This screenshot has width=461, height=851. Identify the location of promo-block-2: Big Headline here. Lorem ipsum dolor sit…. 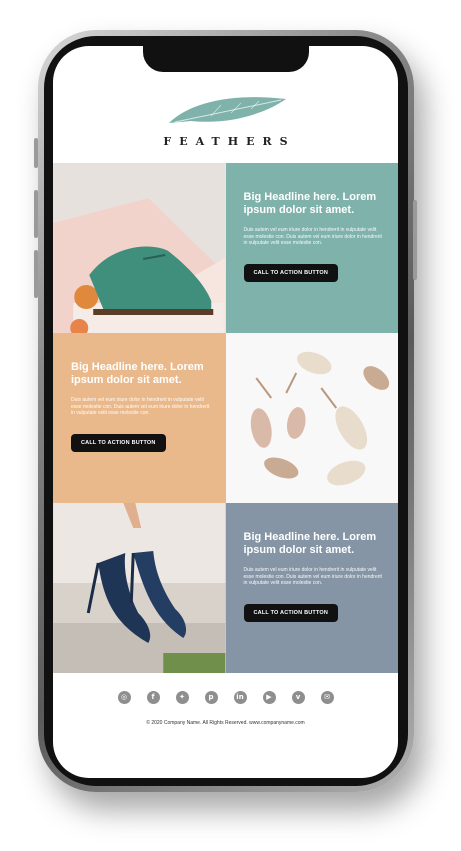
(139, 418).